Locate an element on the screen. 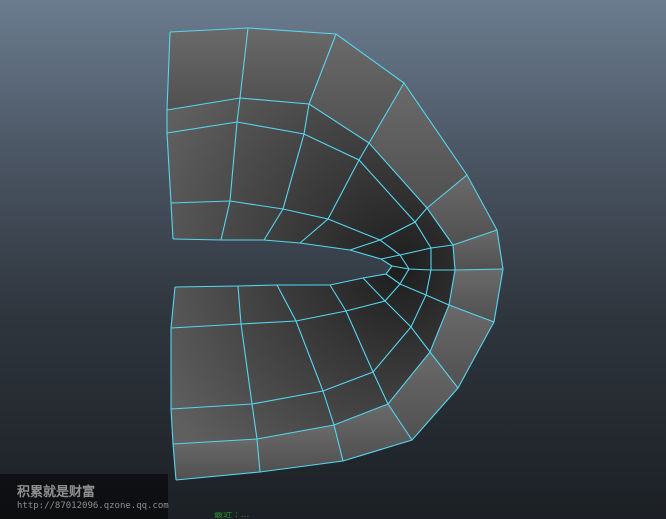 The height and width of the screenshot is (519, 666). watermark-url: http://87012096.qzone.qq.com is located at coordinates (93, 506).